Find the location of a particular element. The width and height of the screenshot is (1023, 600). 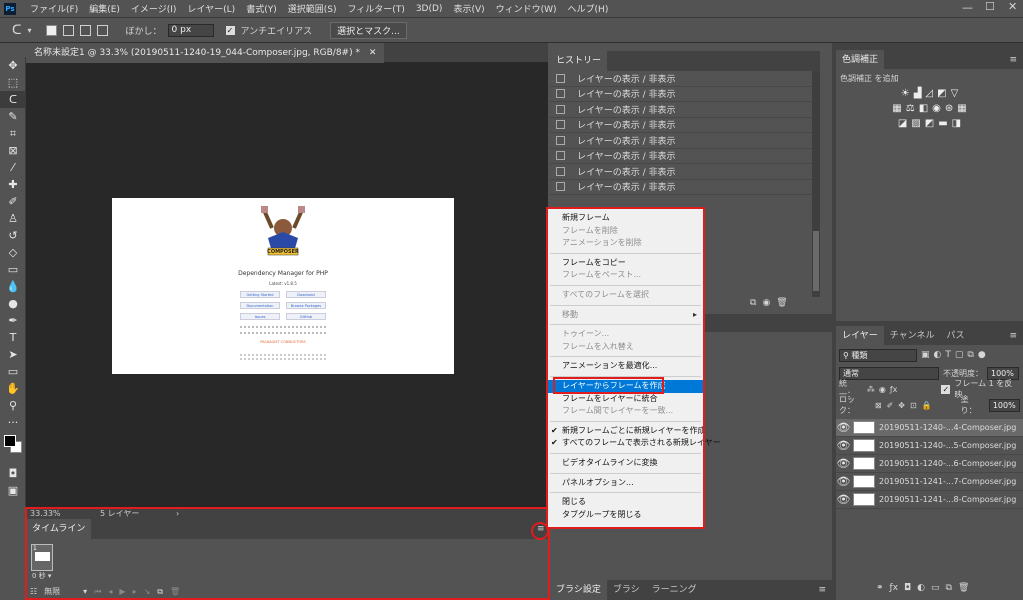

photo-filter-icon: ◉ is located at coordinates (936, 108).